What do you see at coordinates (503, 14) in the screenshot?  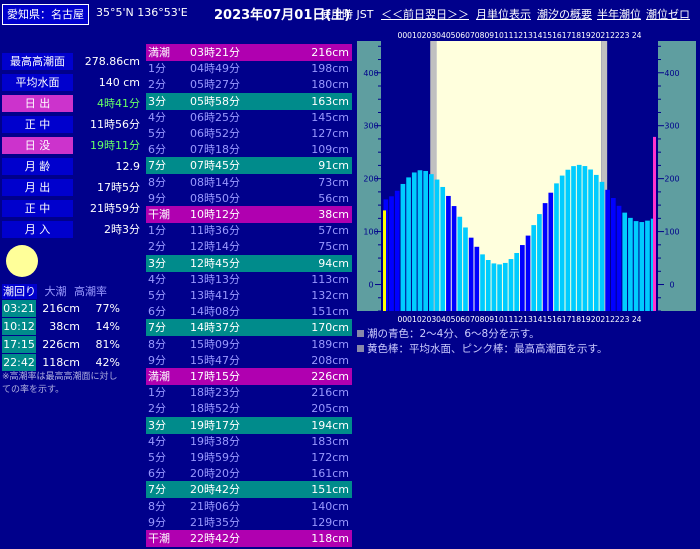 I see `monthly-view-link: 月単位表示` at bounding box center [503, 14].